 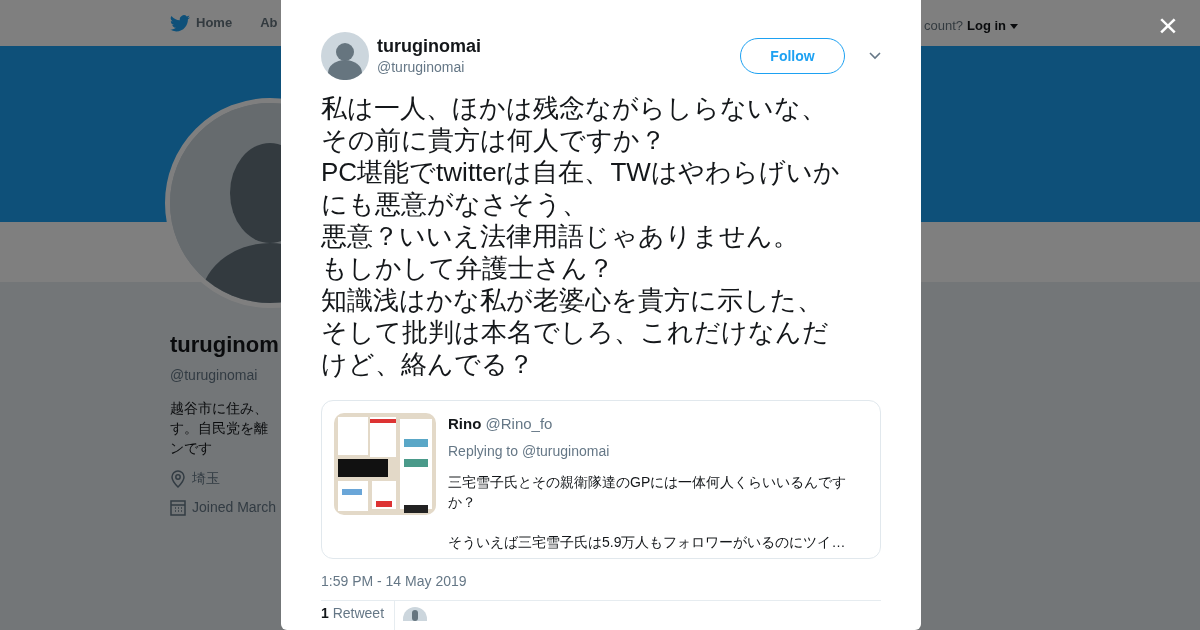 What do you see at coordinates (415, 614) in the screenshot?
I see `retweeter-avatar` at bounding box center [415, 614].